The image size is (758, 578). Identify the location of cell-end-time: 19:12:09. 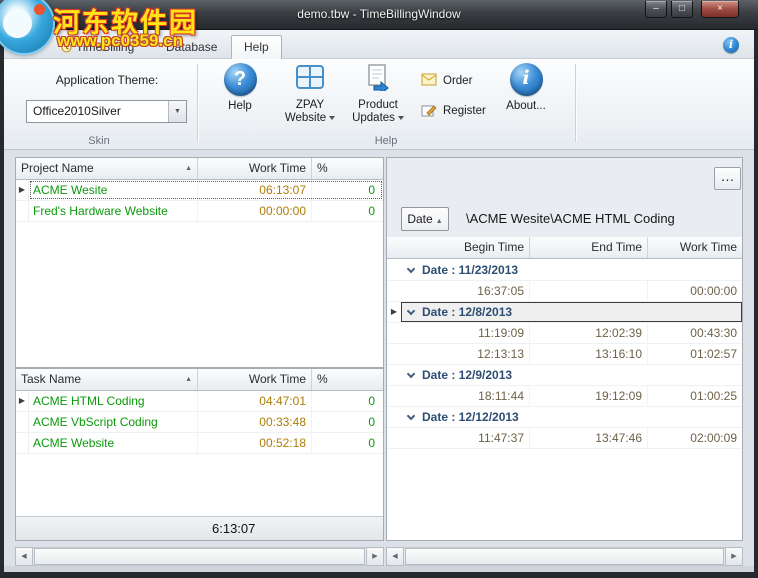
(588, 396).